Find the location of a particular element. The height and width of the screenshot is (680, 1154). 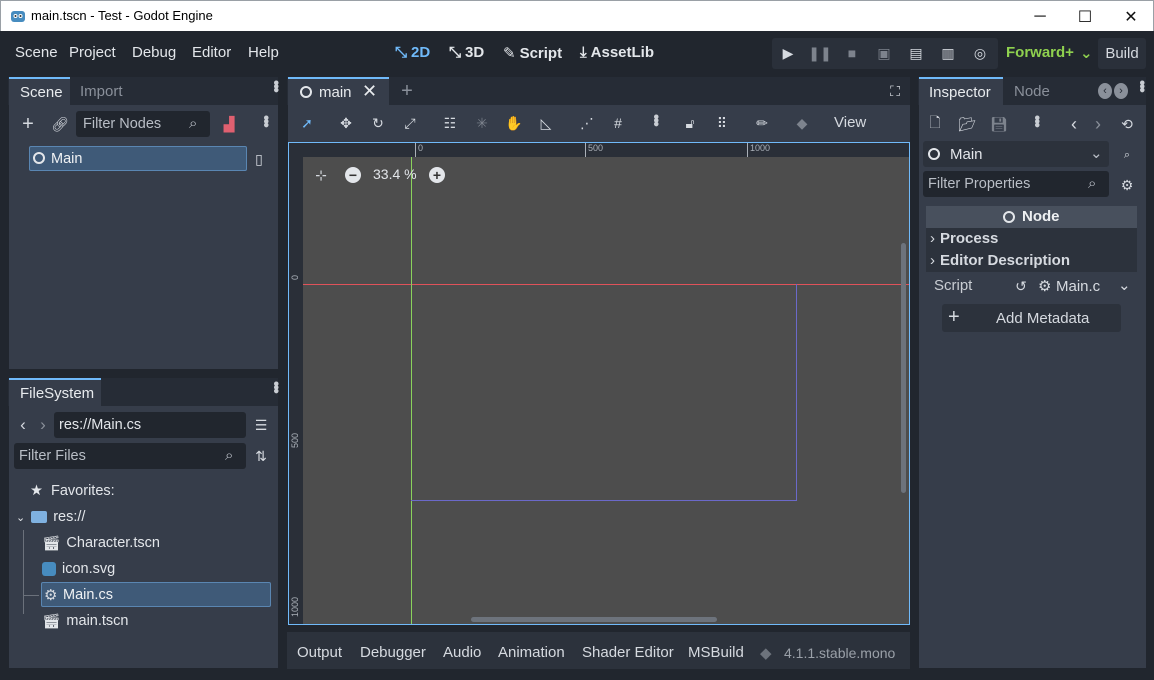

section-process: › Process is located at coordinates (1031, 239).